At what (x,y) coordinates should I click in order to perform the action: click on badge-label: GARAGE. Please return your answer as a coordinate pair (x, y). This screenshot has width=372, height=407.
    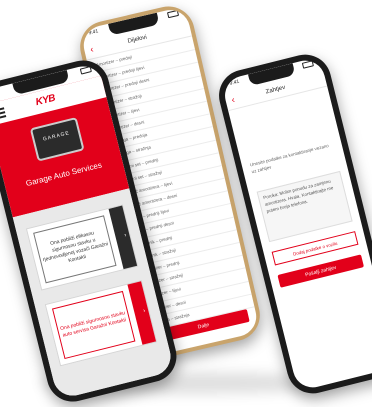
    Looking at the image, I should click on (56, 136).